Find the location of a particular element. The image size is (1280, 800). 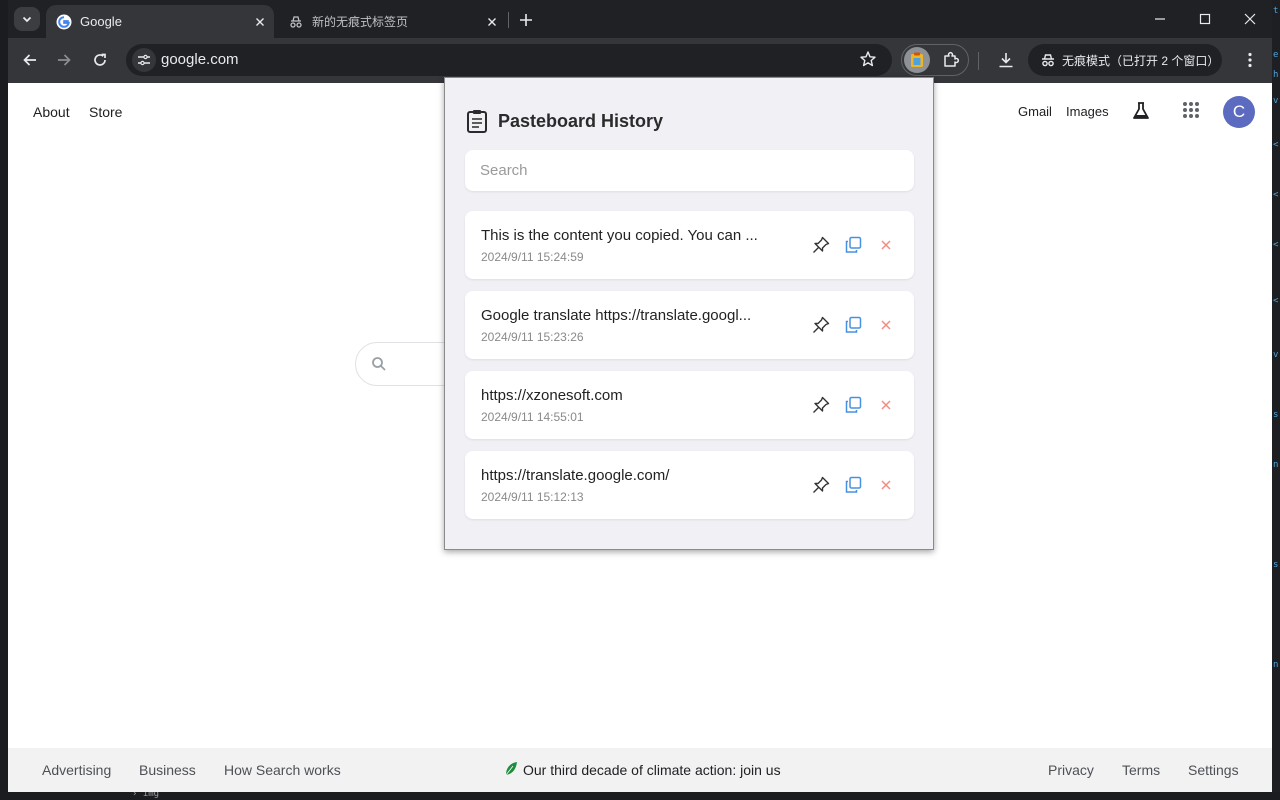

popup-header: Pasteboard History is located at coordinates (564, 121).